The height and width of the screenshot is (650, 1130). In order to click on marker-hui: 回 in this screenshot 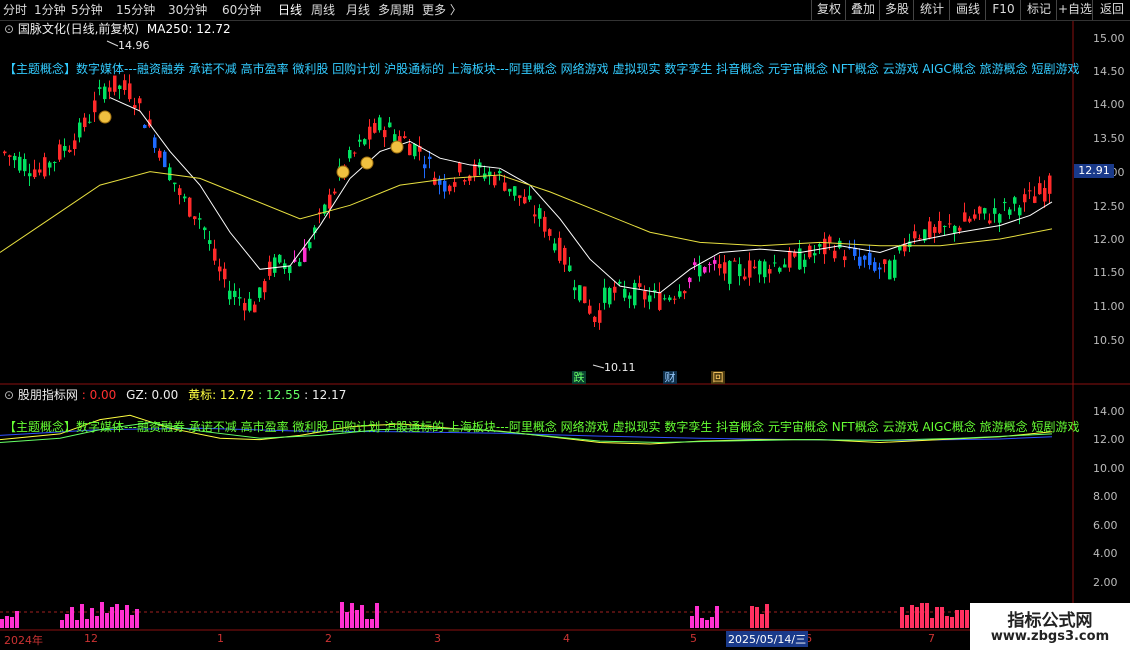, I will do `click(718, 377)`.